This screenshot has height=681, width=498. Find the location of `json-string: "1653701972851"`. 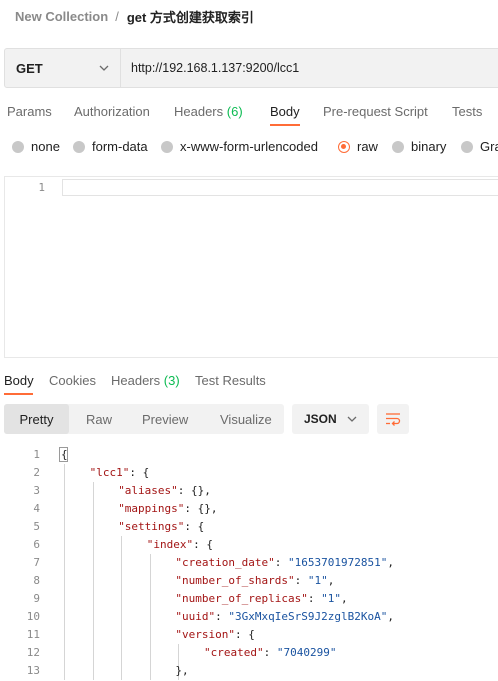

json-string: "1653701972851" is located at coordinates (337, 562).